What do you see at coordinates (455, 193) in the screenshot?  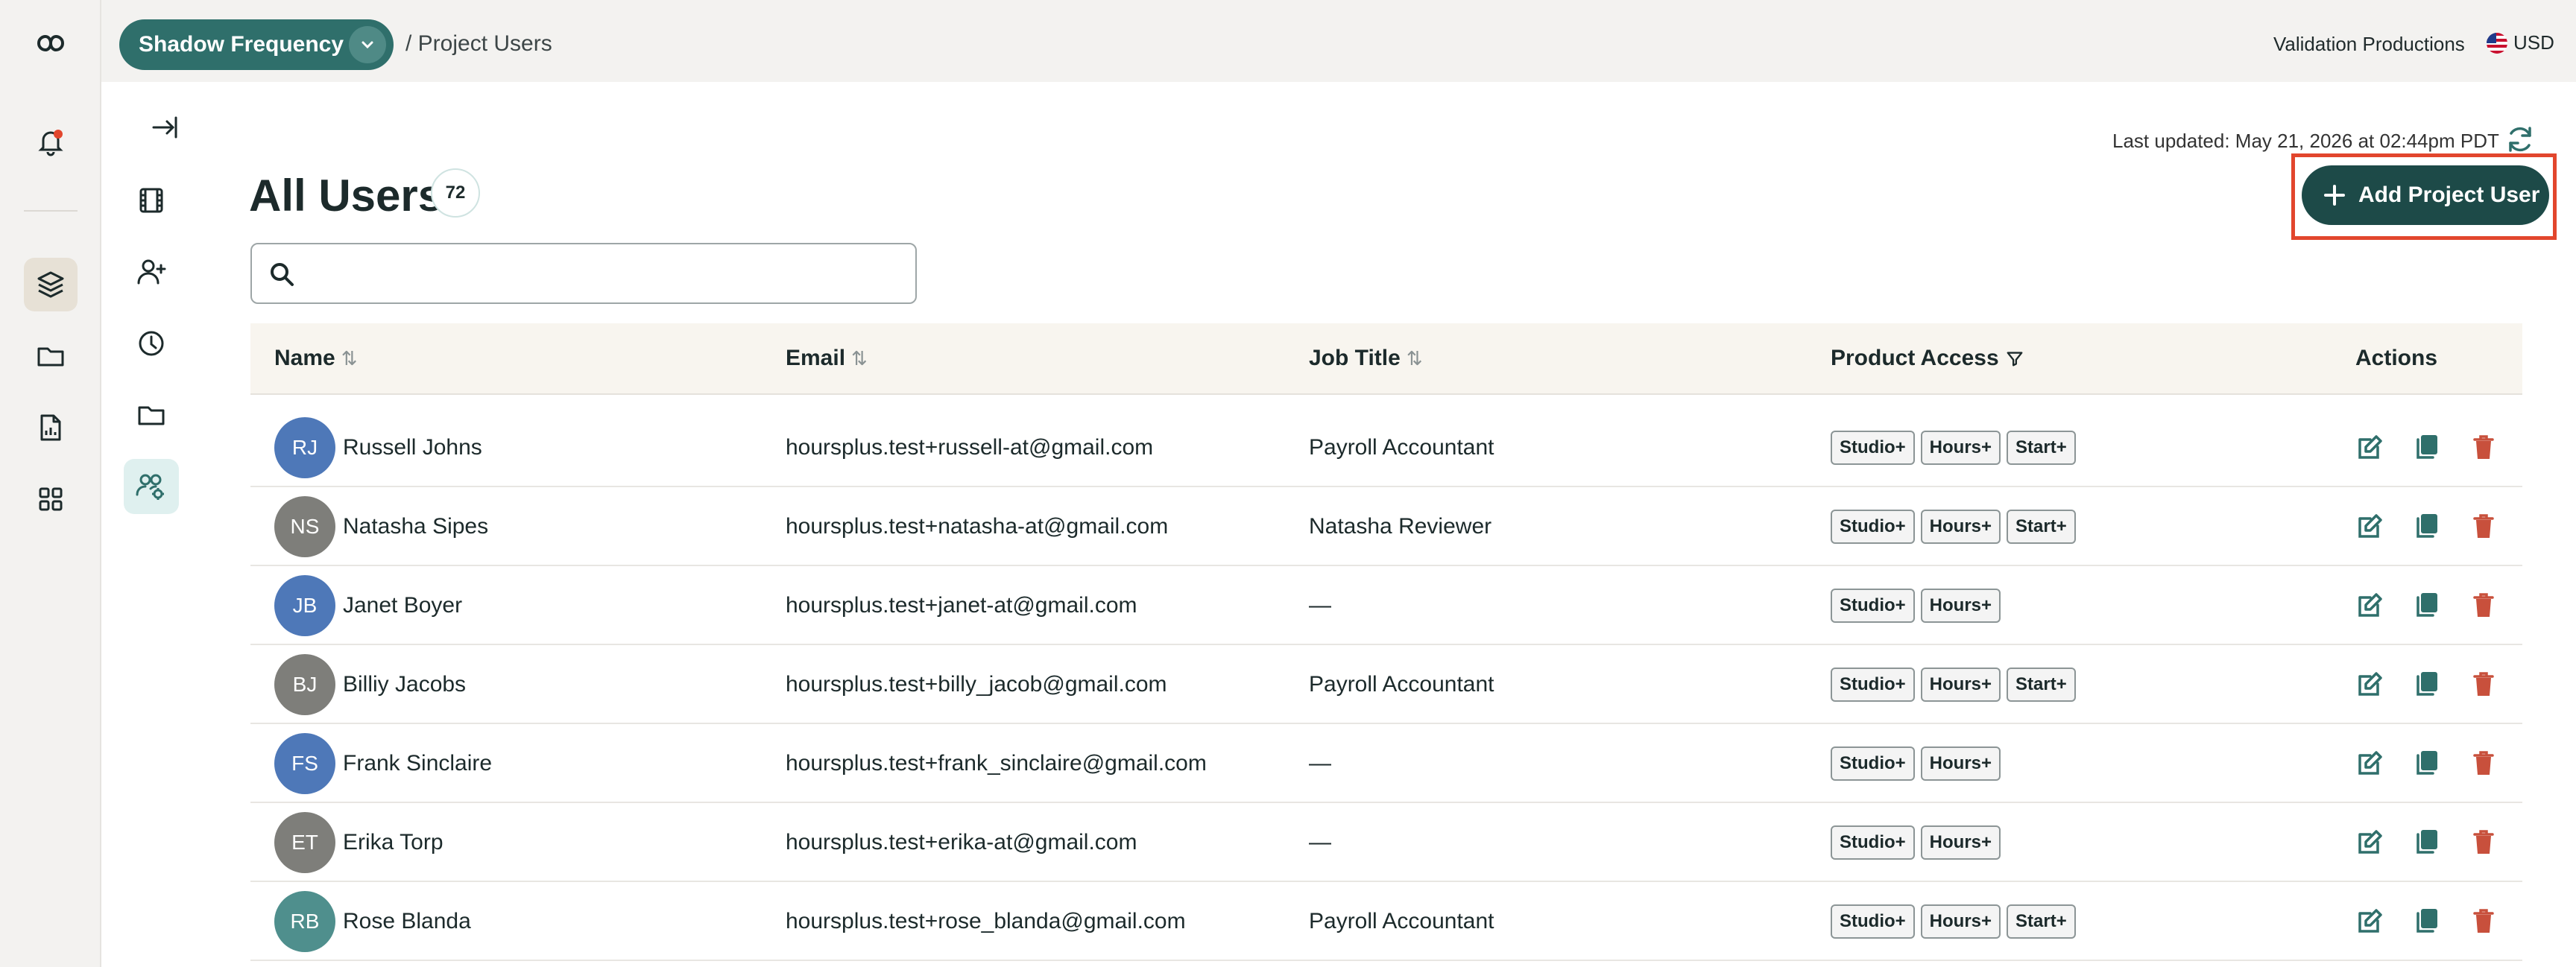 I see `user-count-badge: 72` at bounding box center [455, 193].